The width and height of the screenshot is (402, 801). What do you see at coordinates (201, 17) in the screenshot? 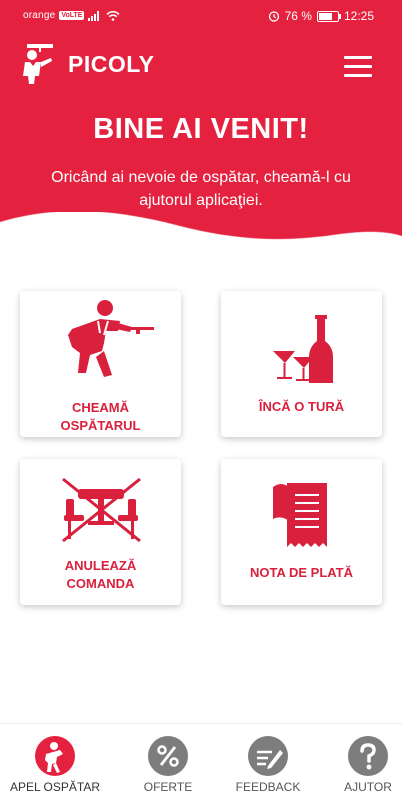
I see `status-bar: orange VoLTE 76 % 12:25` at bounding box center [201, 17].